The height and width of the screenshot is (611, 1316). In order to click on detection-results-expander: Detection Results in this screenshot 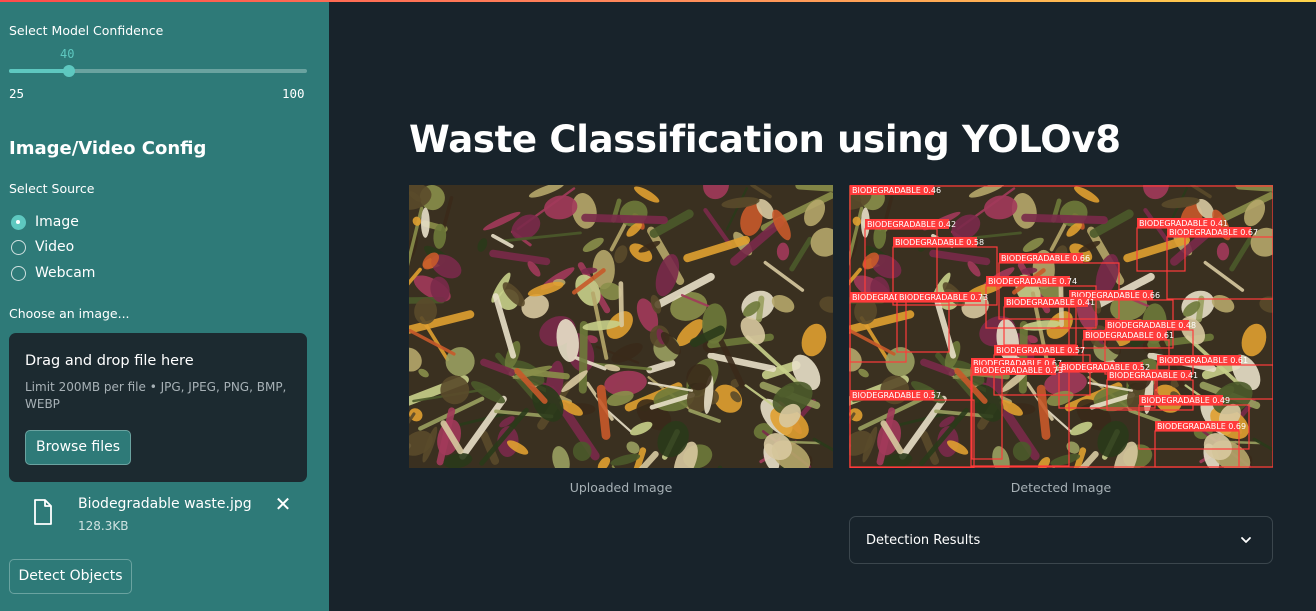, I will do `click(1061, 540)`.